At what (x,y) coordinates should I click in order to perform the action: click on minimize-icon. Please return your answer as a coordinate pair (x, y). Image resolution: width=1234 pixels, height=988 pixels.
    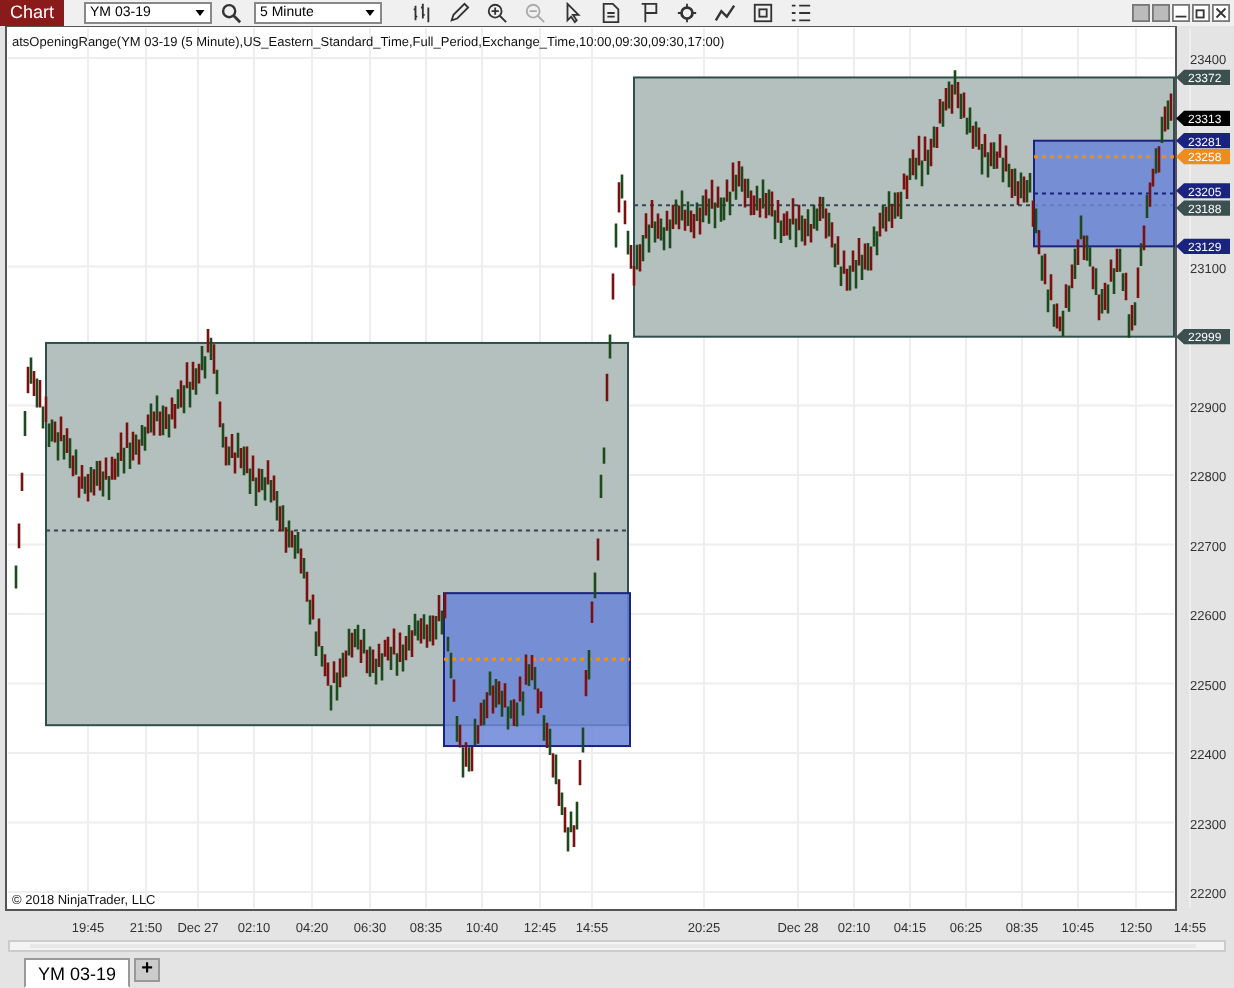
    Looking at the image, I should click on (1181, 13).